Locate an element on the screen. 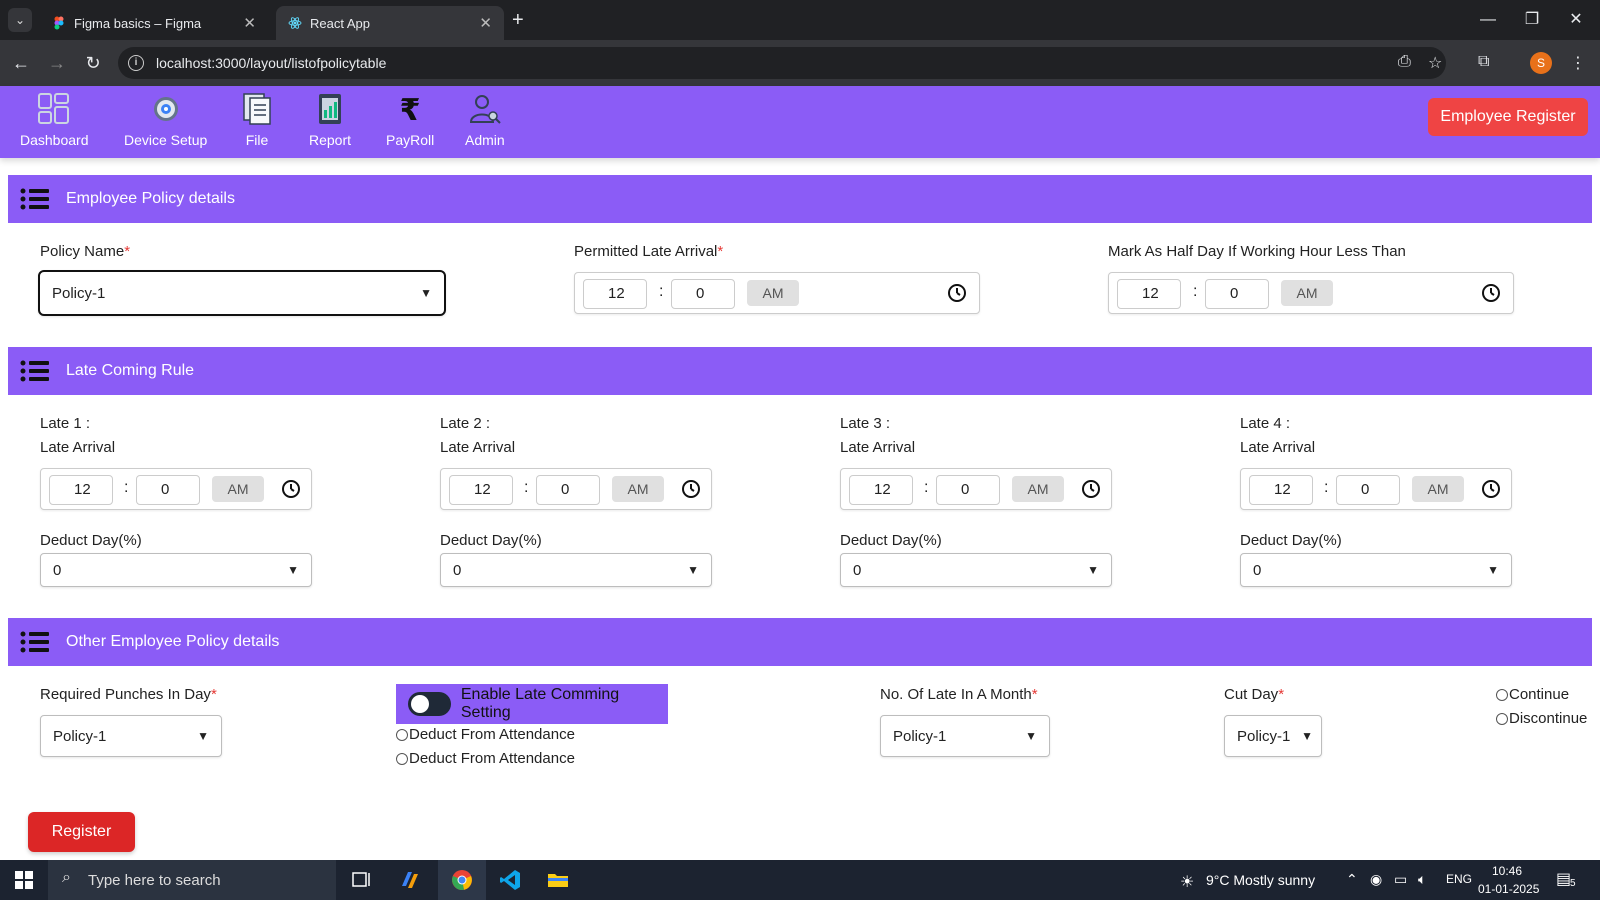 The image size is (1600, 900). register-button: Register is located at coordinates (81, 832).